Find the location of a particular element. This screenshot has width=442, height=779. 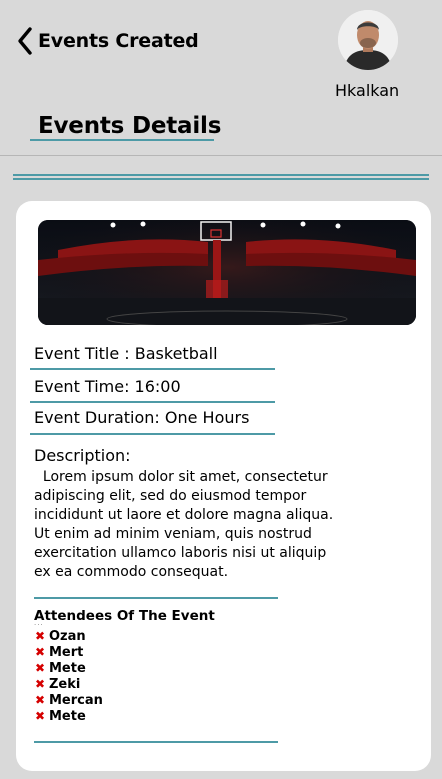

attendee-list: ✖ Ozan ✖ Mert ✖ Mete ✖ Zeki ✖ Mercan ✖ Mete is located at coordinates (69, 676).